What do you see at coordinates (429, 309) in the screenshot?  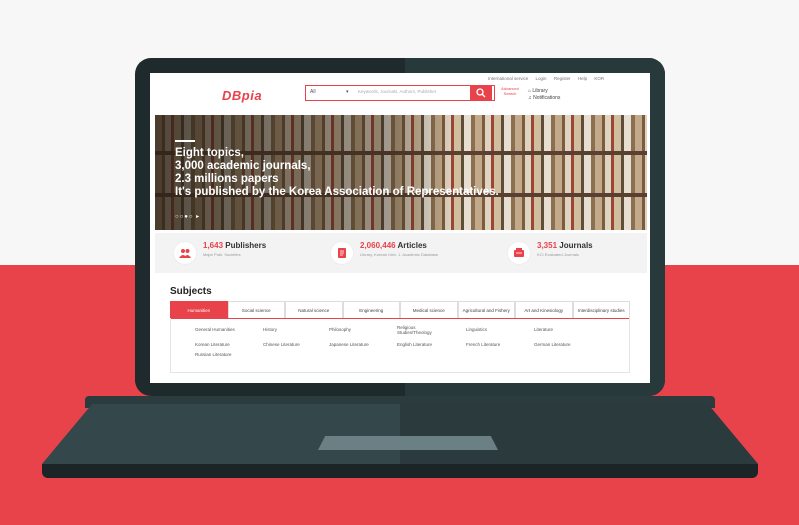 I see `tab-medical-science: Medical science` at bounding box center [429, 309].